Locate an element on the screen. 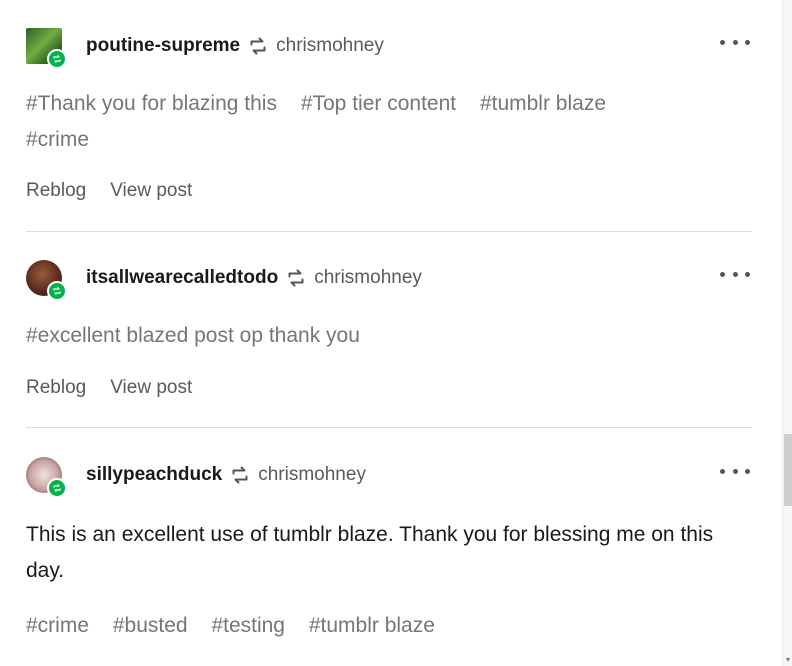  tag-link: #Top tier content is located at coordinates (378, 103).